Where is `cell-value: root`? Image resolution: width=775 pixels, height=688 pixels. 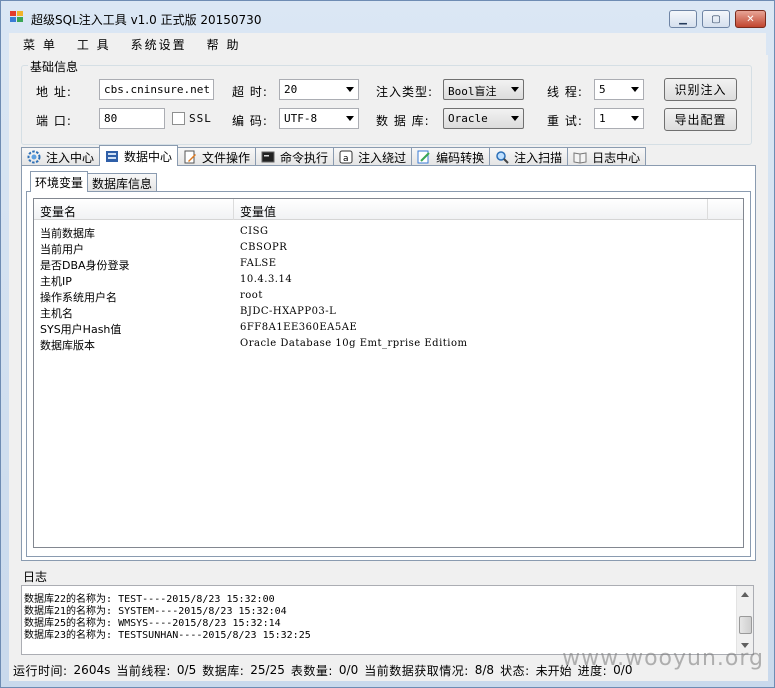
cell-value: root is located at coordinates (251, 295).